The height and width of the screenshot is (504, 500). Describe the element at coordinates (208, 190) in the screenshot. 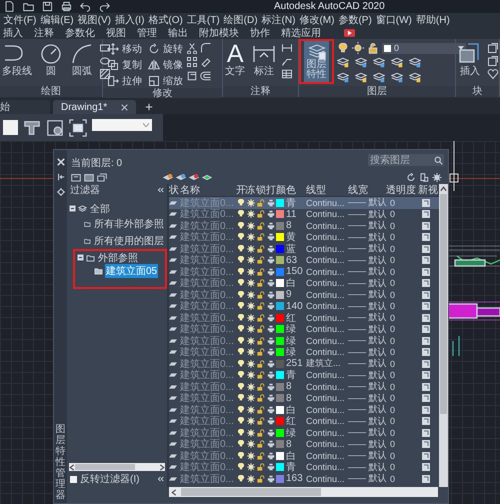

I see `column-header: 名称` at that location.